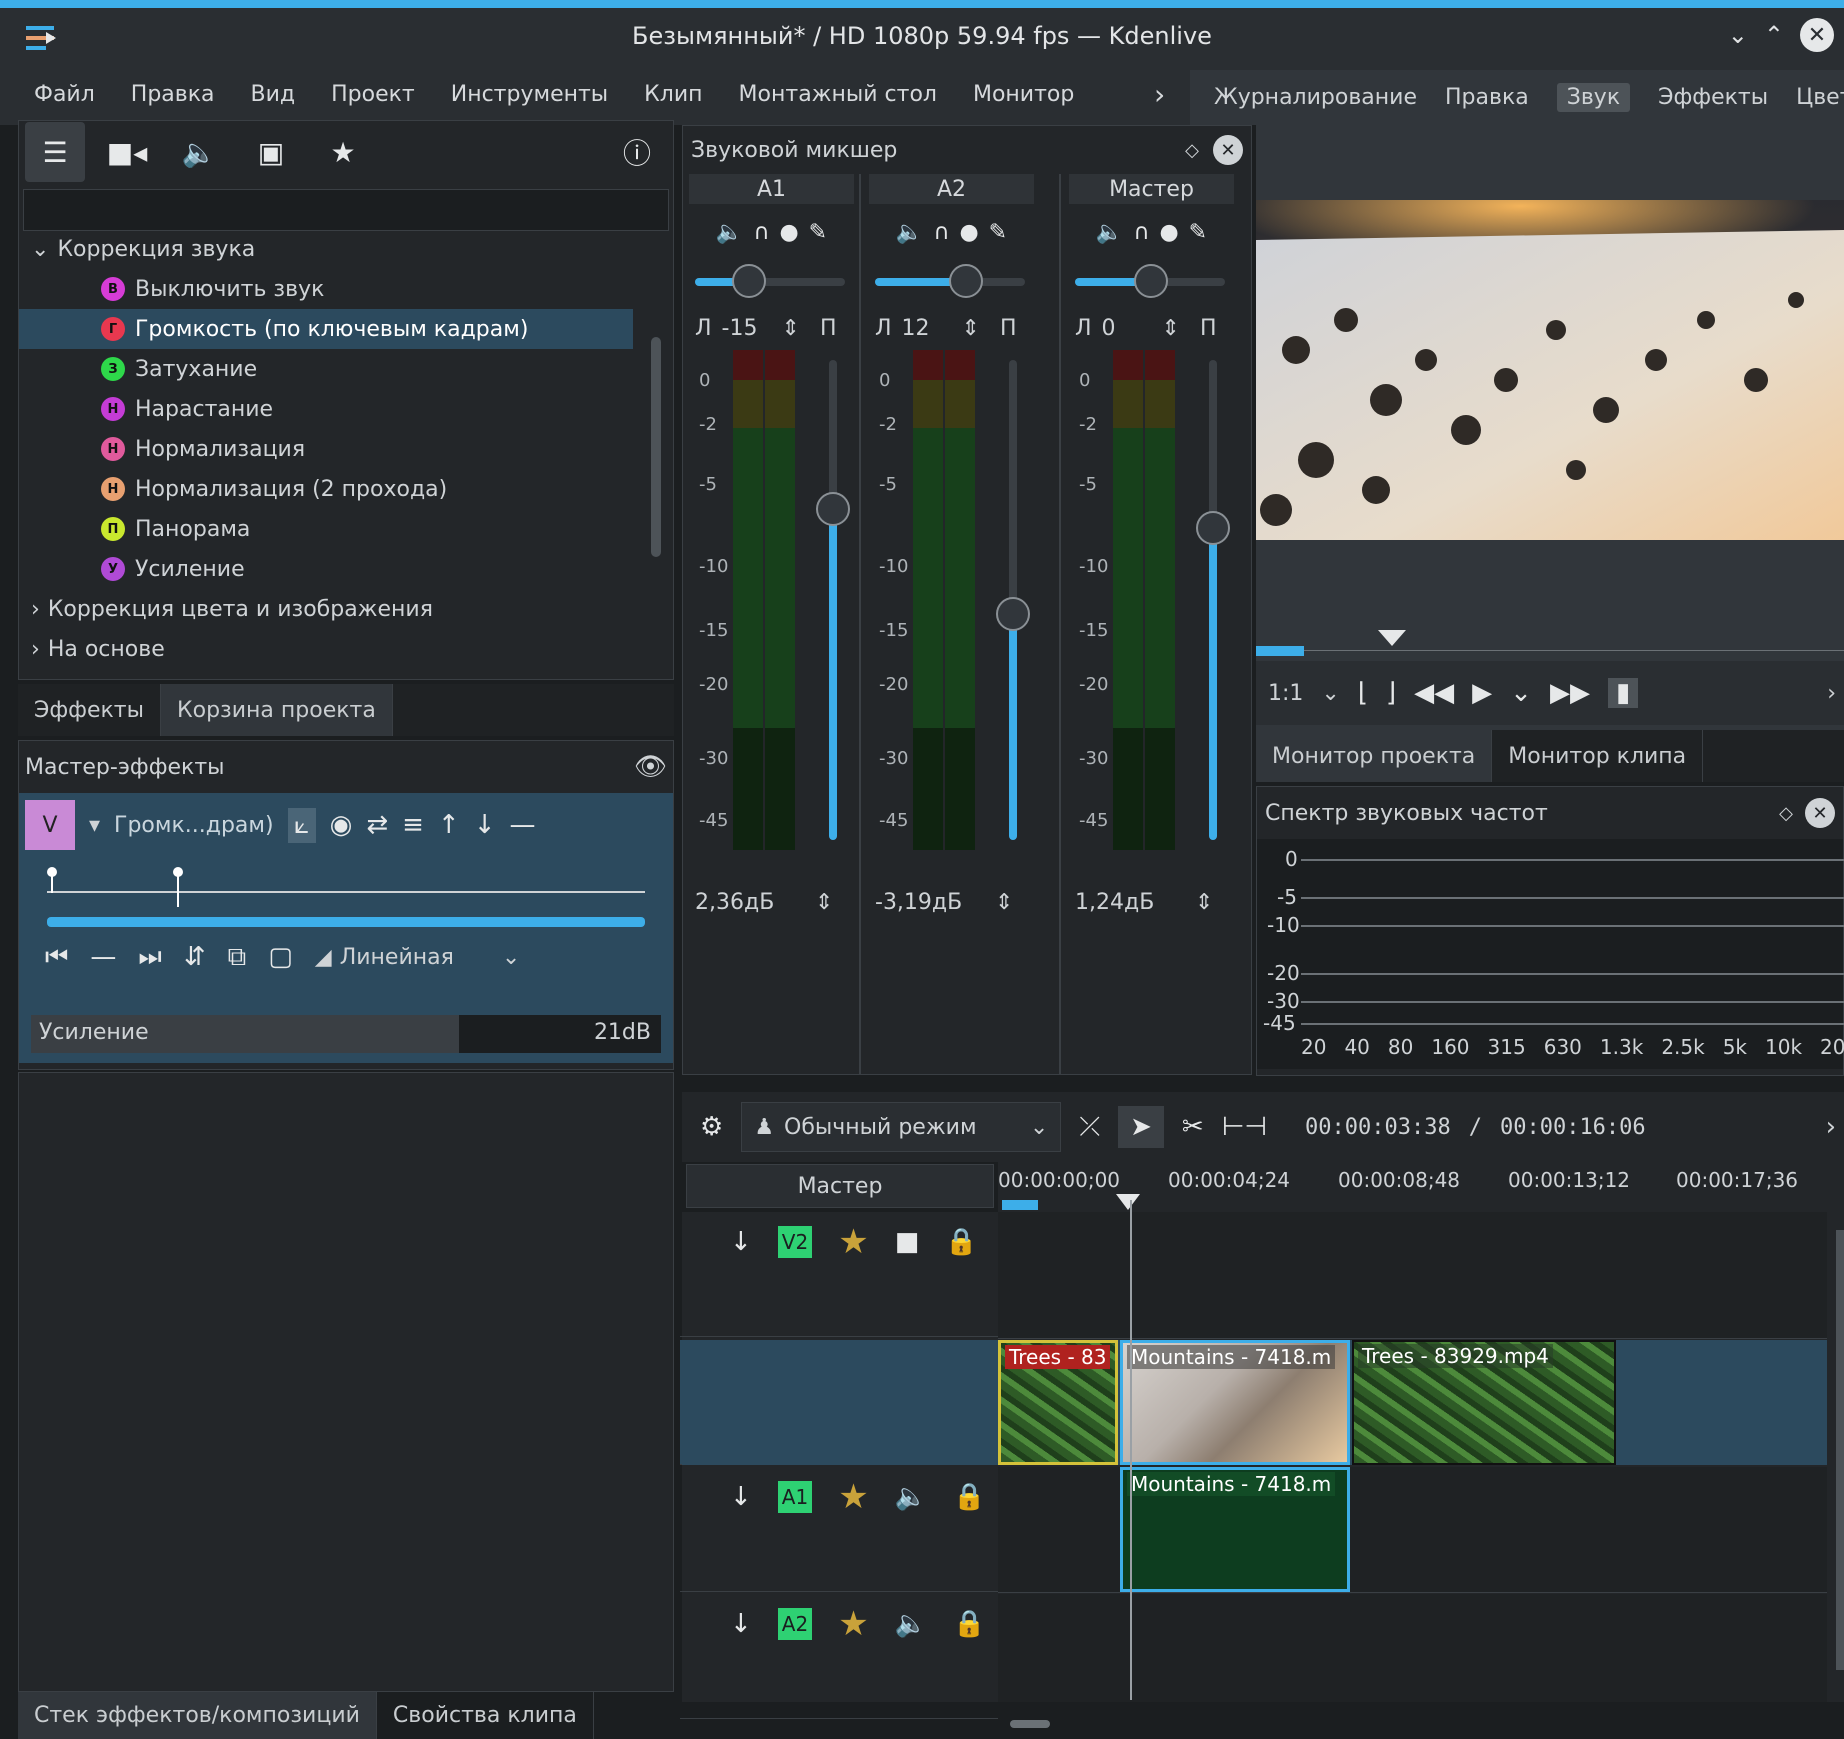 The image size is (1844, 1739). I want to click on effect-item: З Затухание, so click(346, 369).